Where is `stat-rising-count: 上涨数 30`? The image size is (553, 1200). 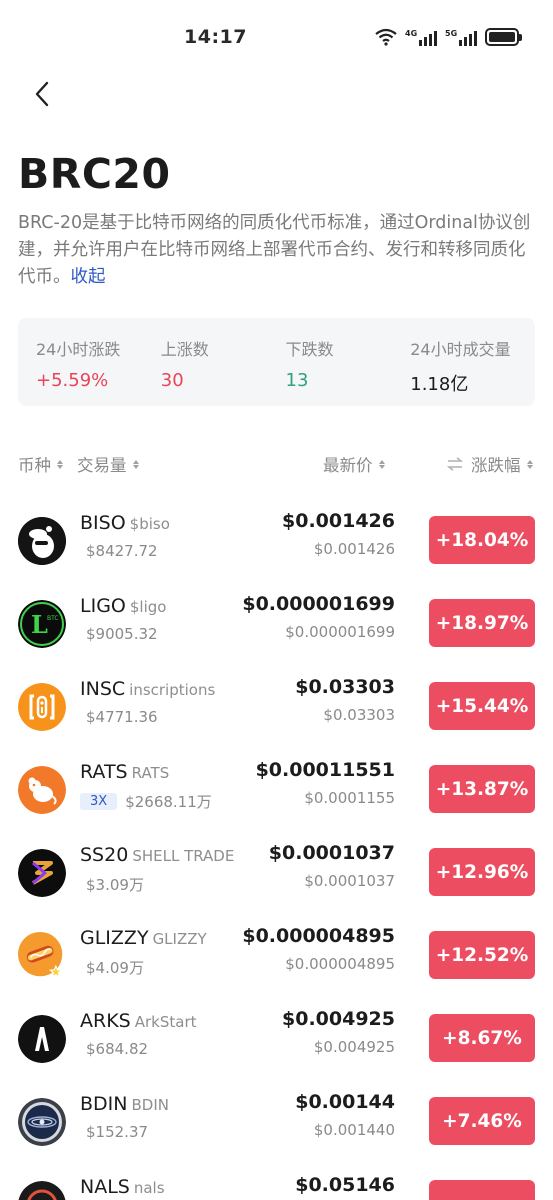
stat-rising-count: 上涨数 30 is located at coordinates (223, 371).